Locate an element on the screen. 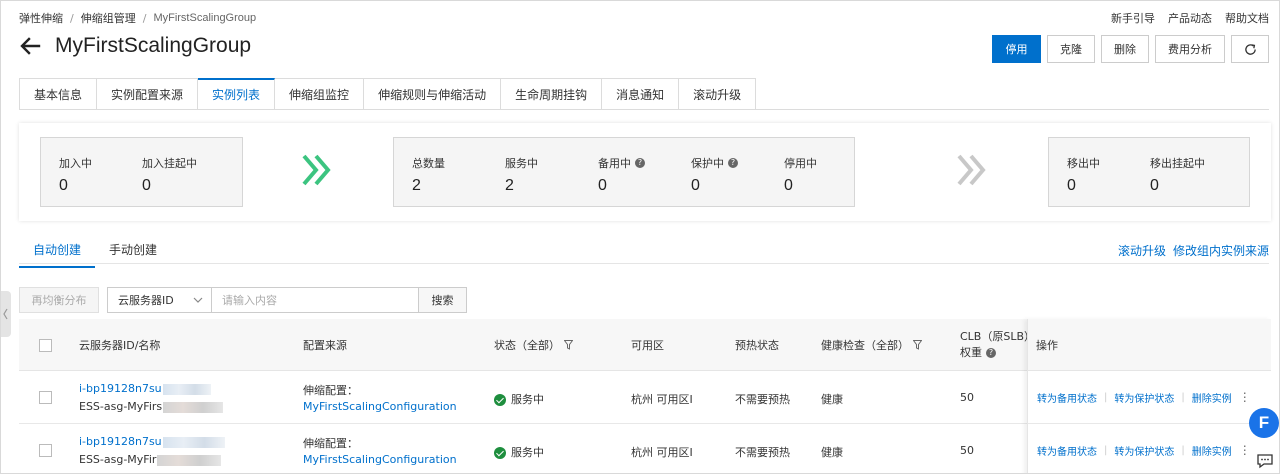 This screenshot has width=1280, height=474. instance-links: 滚动升级 修改组内实例来源 is located at coordinates (1193, 250).